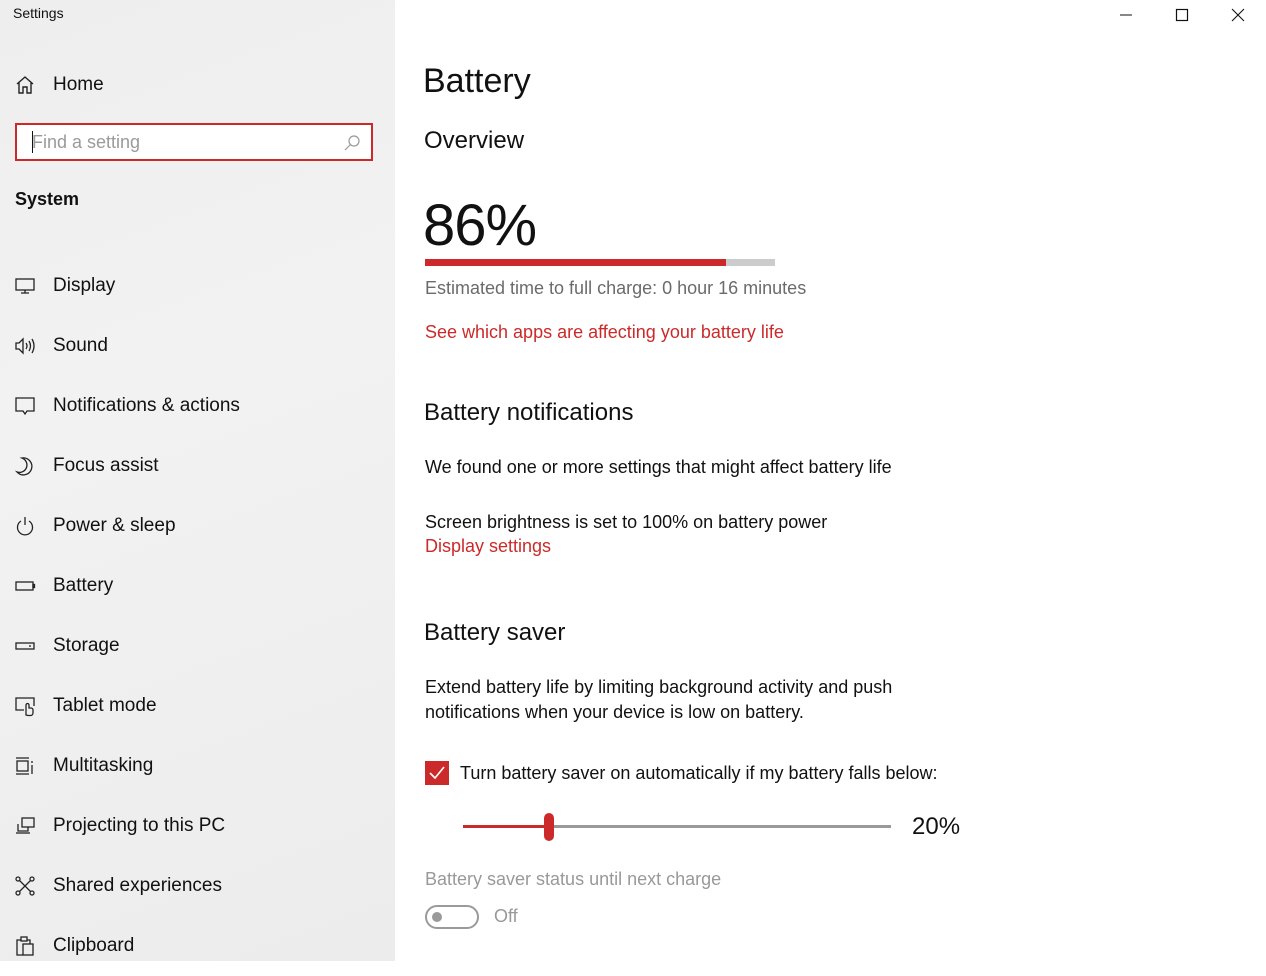 This screenshot has height=976, width=1266. I want to click on battery-percent: 86%, so click(480, 225).